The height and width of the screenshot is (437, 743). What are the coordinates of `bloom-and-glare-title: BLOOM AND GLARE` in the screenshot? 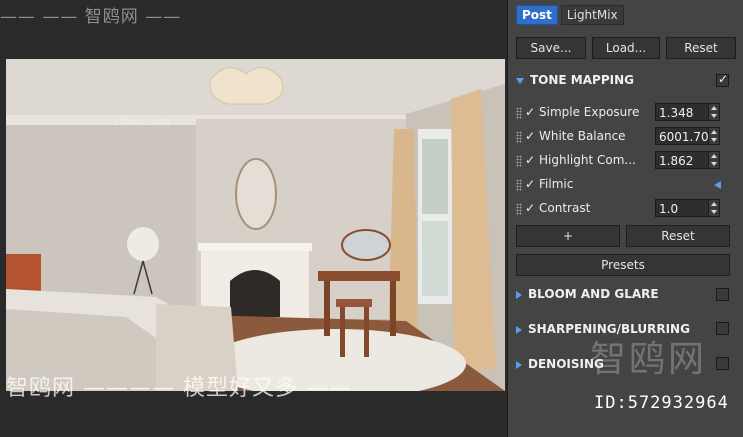 It's located at (593, 294).